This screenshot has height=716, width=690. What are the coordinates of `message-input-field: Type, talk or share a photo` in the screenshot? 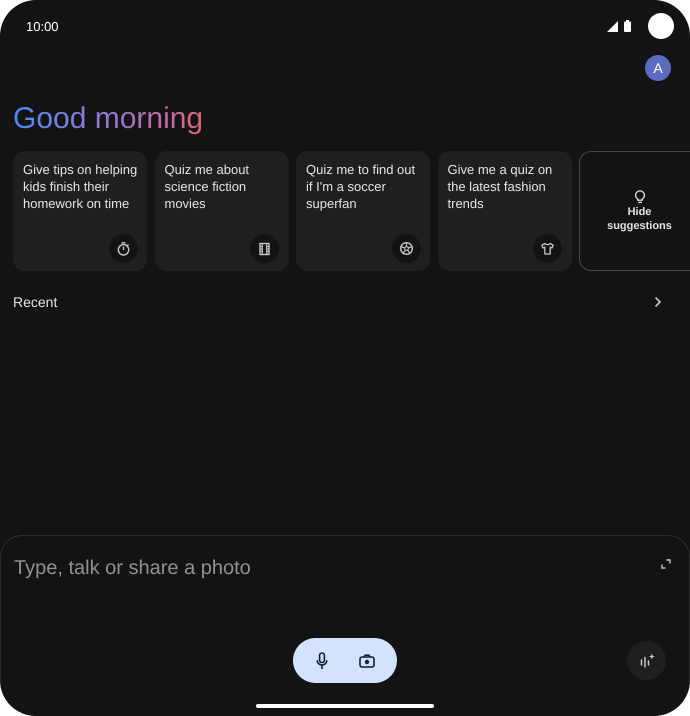 It's located at (331, 590).